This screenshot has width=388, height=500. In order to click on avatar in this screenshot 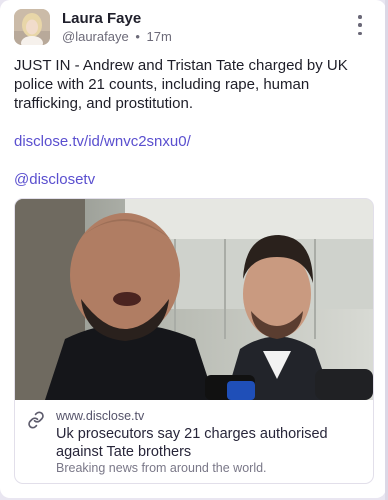, I will do `click(32, 27)`.